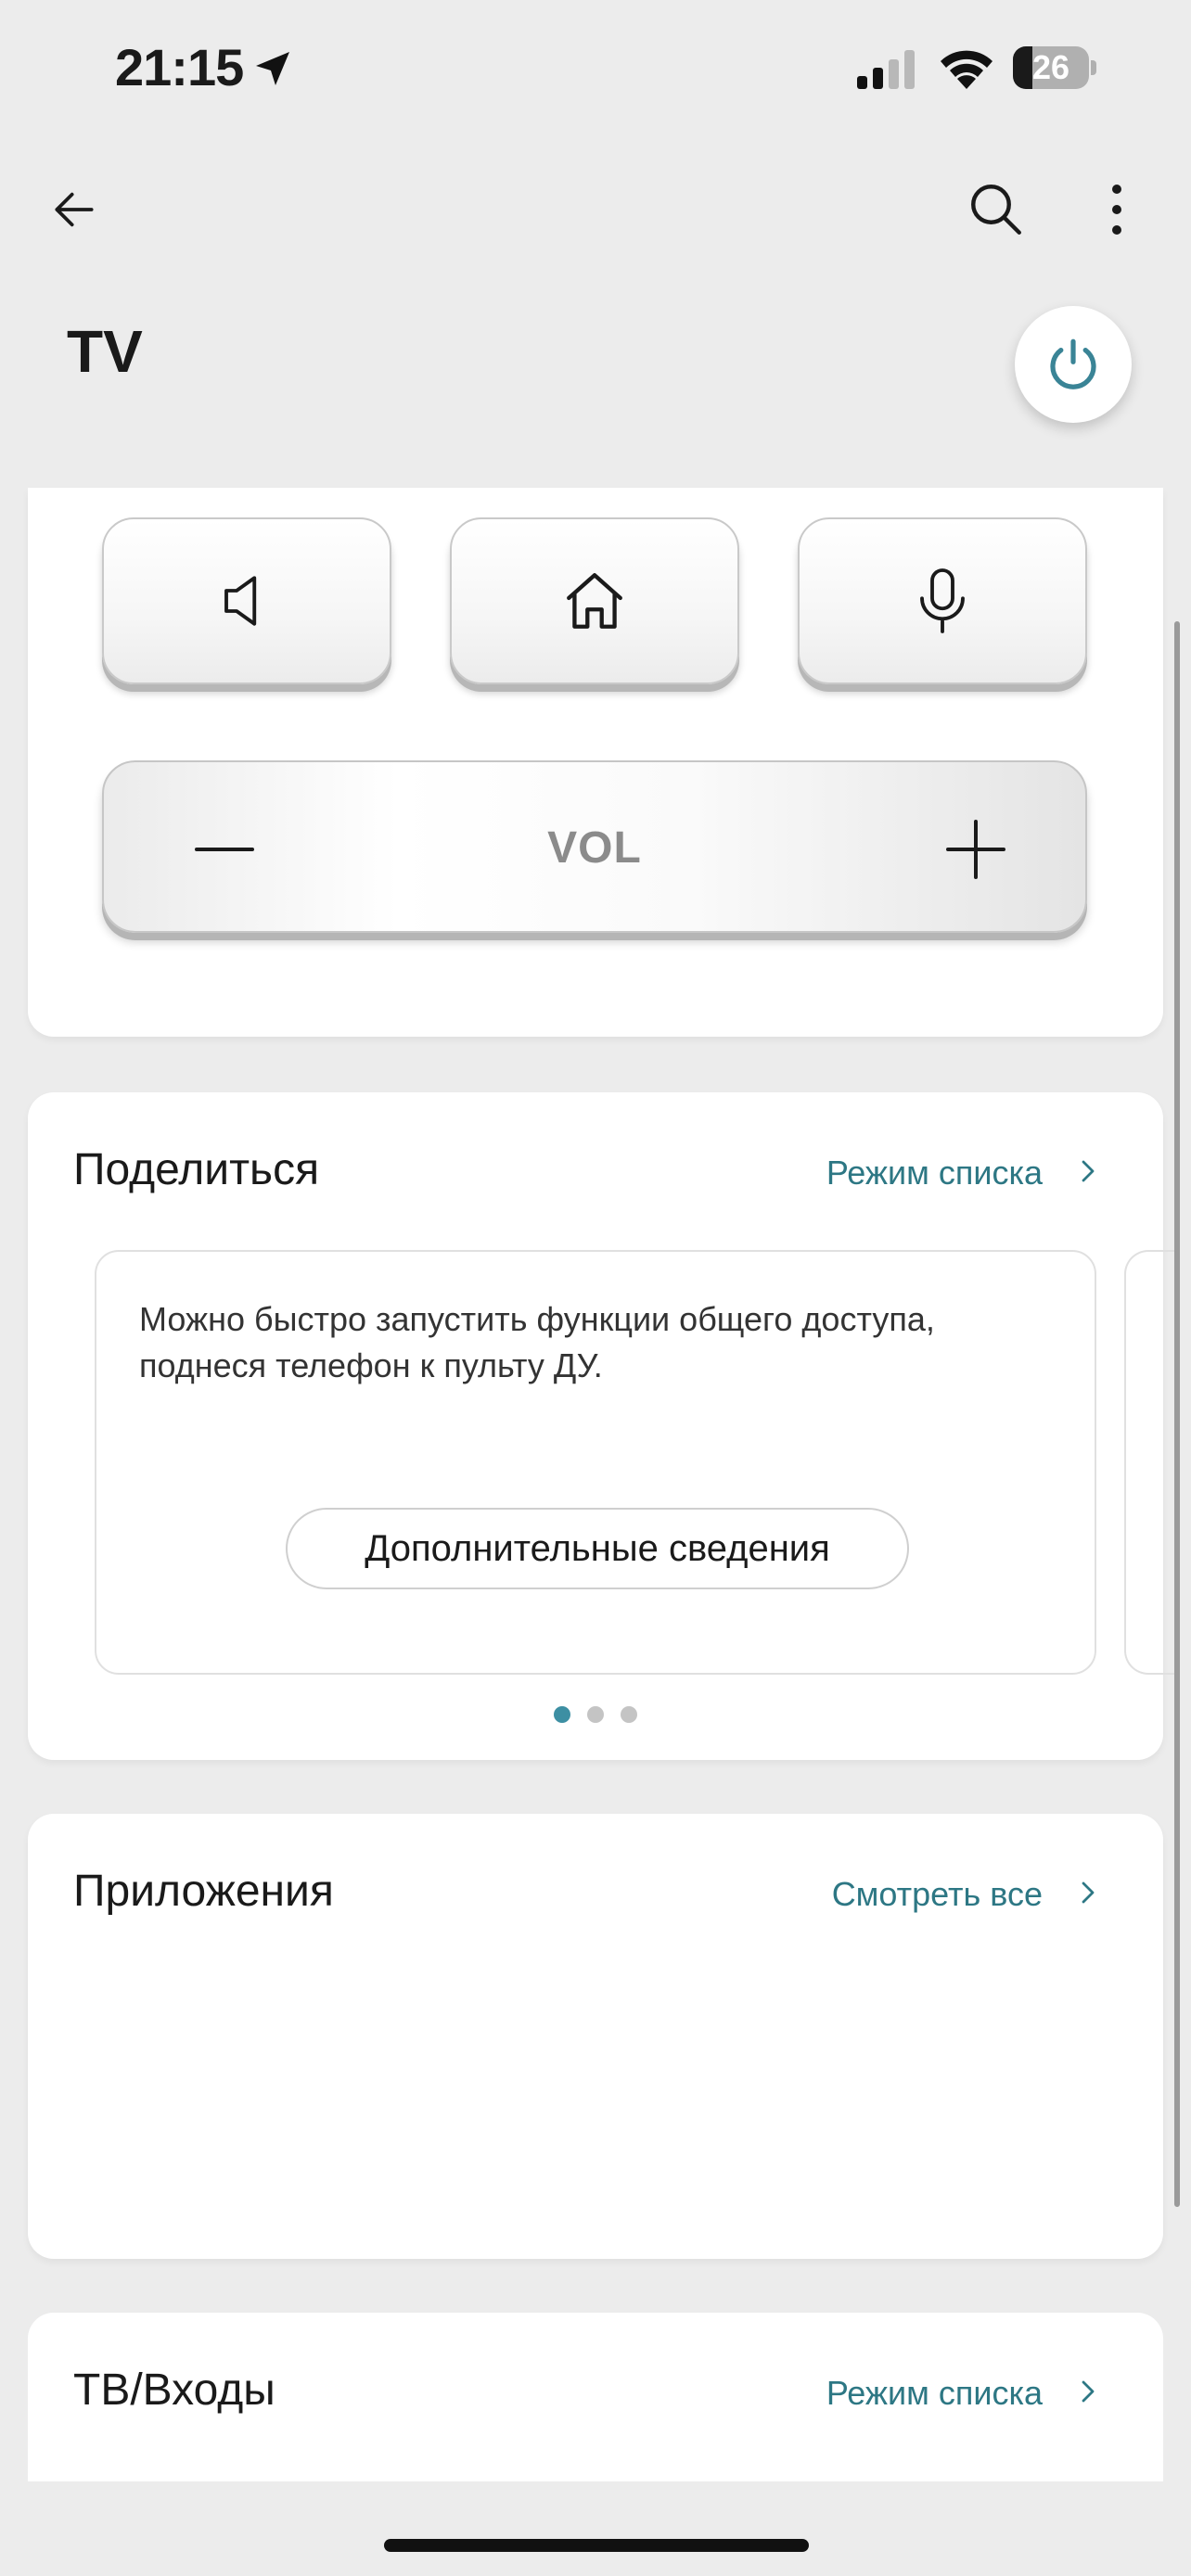  What do you see at coordinates (1177, 1414) in the screenshot?
I see `scrollbar` at bounding box center [1177, 1414].